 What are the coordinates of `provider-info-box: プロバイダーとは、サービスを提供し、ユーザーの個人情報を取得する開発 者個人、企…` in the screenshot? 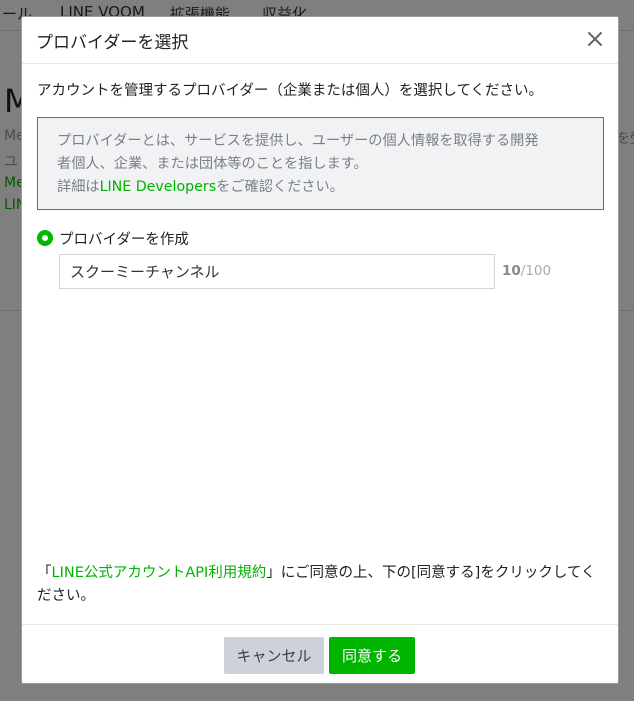 It's located at (320, 163).